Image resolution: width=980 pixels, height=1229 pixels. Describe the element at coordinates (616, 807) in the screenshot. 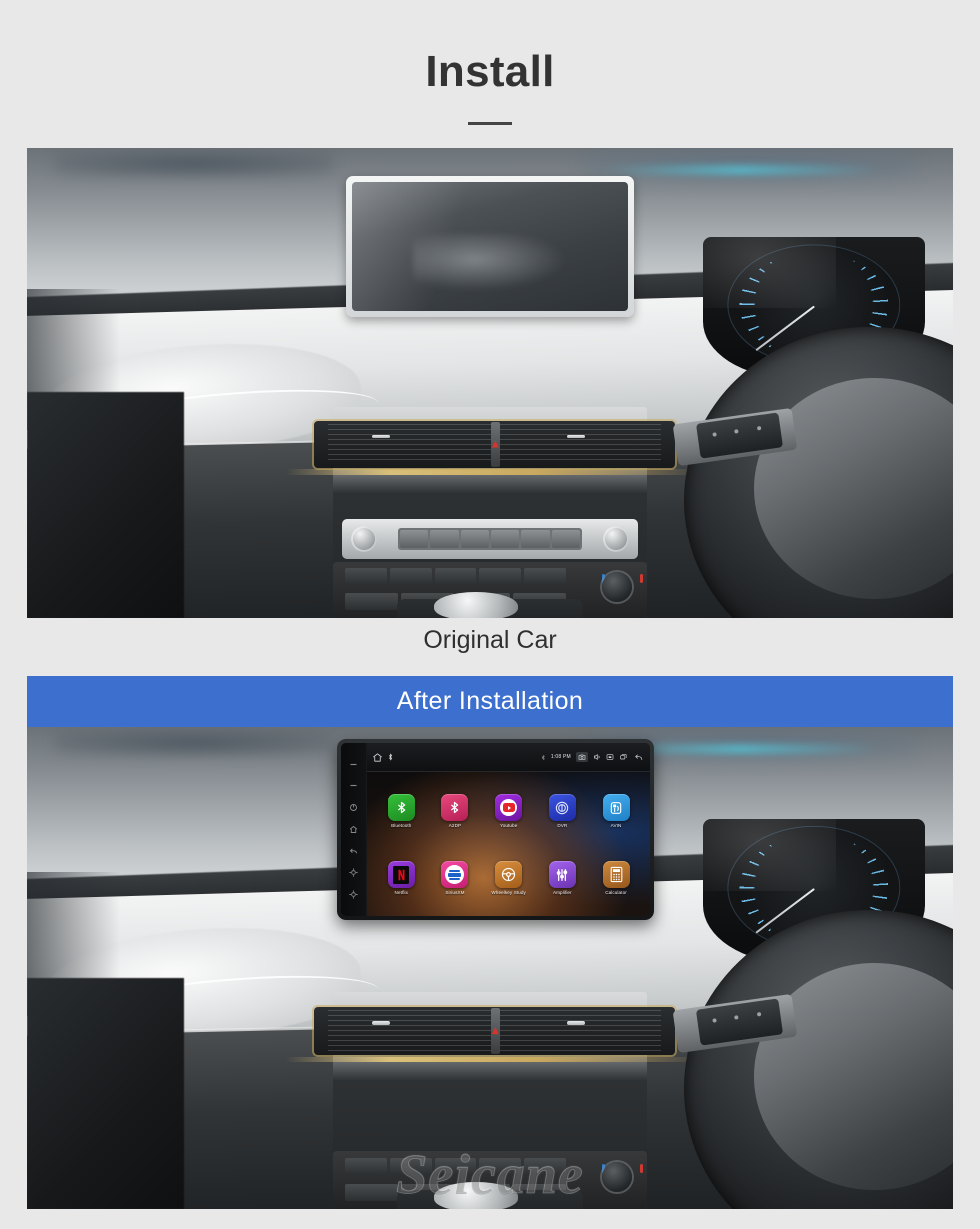

I see `avin-icon` at that location.